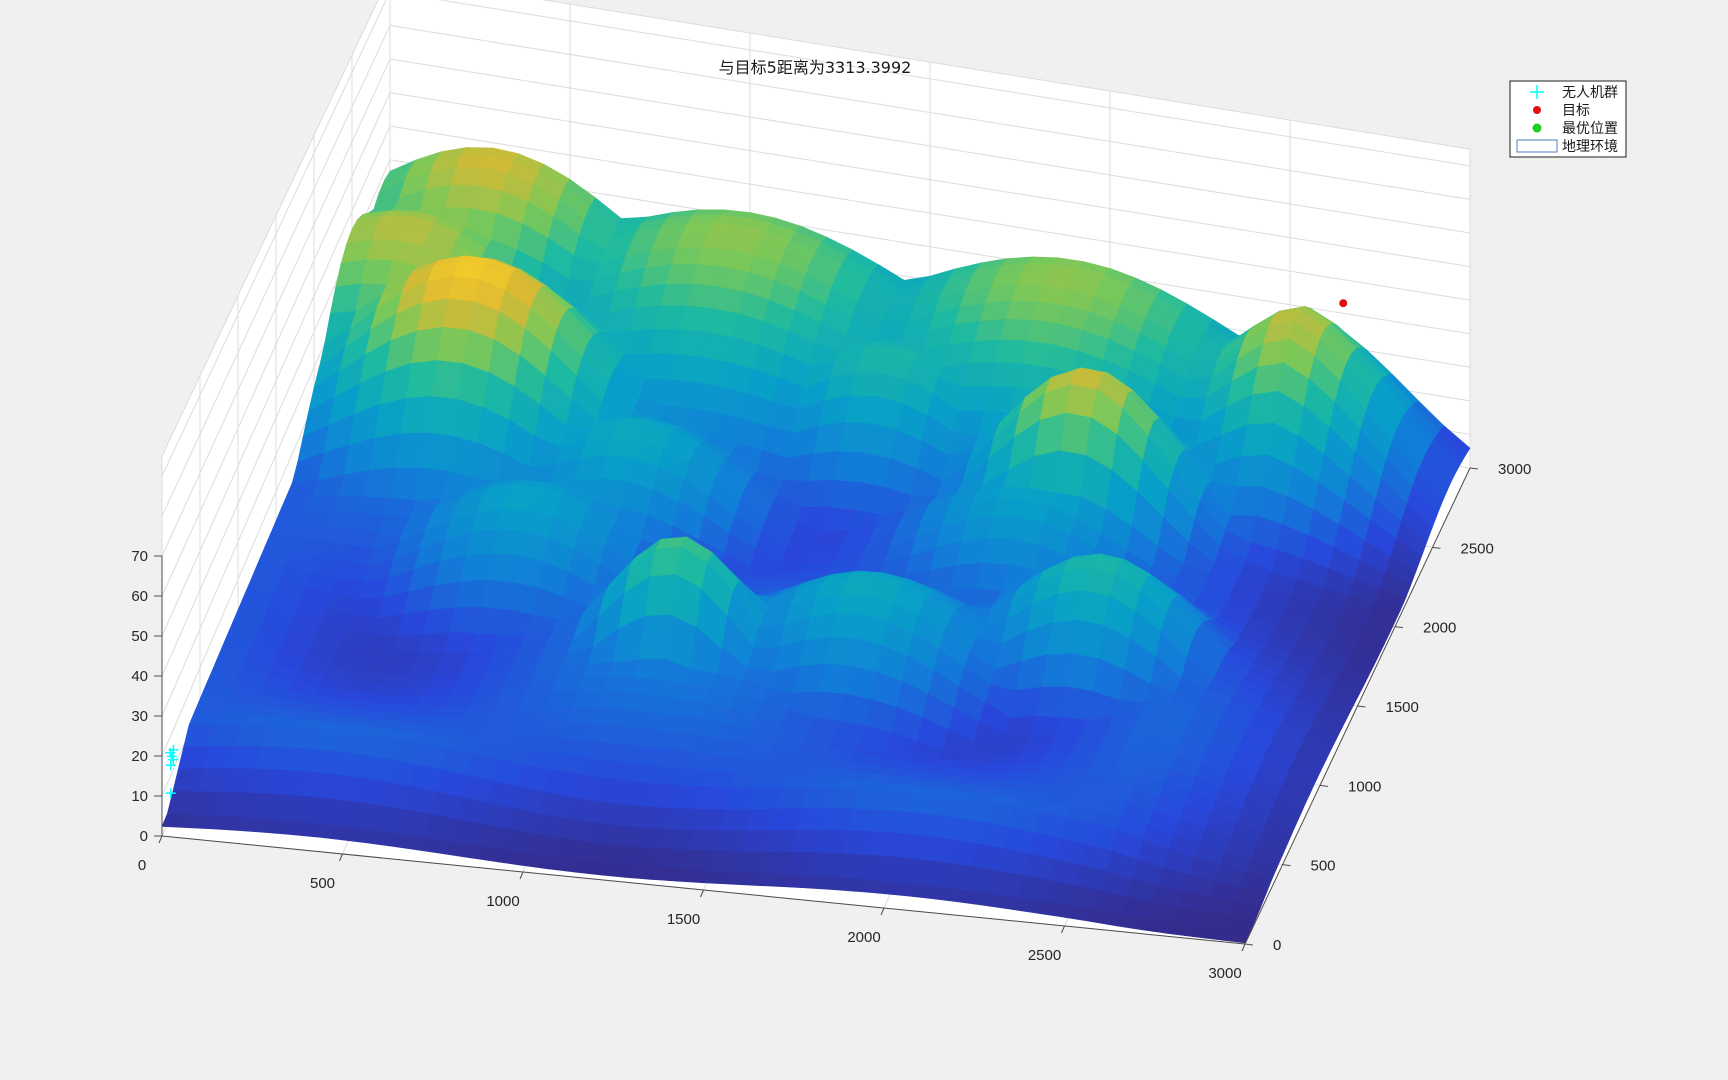 The width and height of the screenshot is (1728, 1080). Describe the element at coordinates (139, 596) in the screenshot. I see `z-tick-label: 60` at that location.